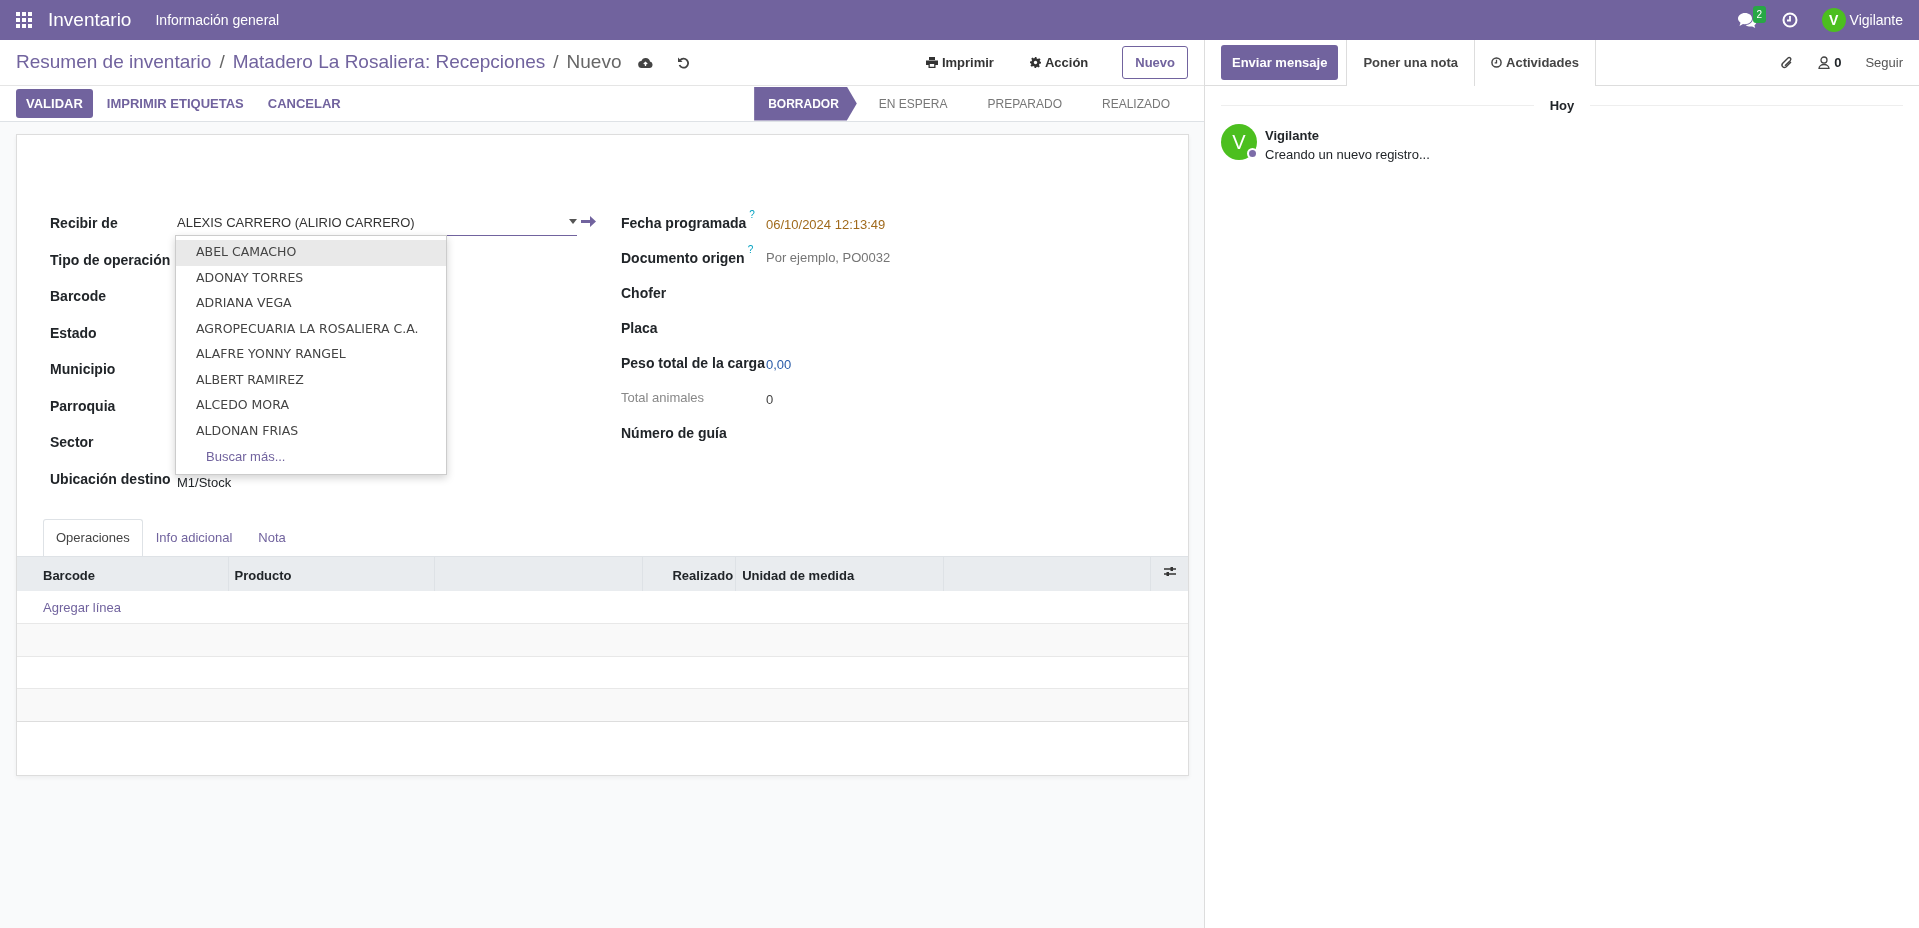  I want to click on gear-icon, so click(1035, 62).